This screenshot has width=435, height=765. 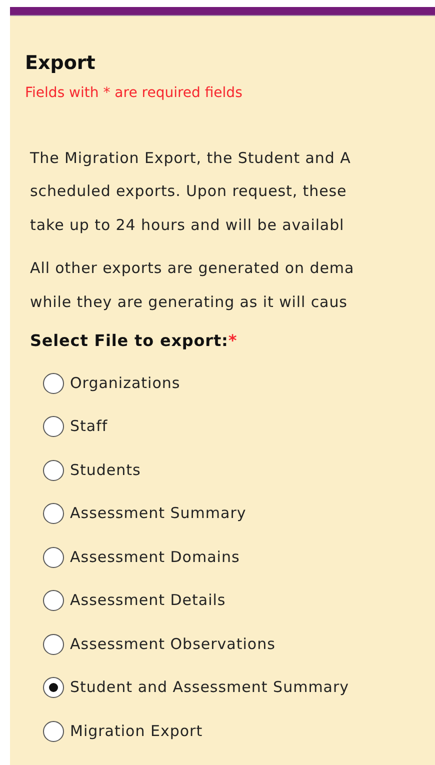 I want to click on radio-label: Staff, so click(x=89, y=426).